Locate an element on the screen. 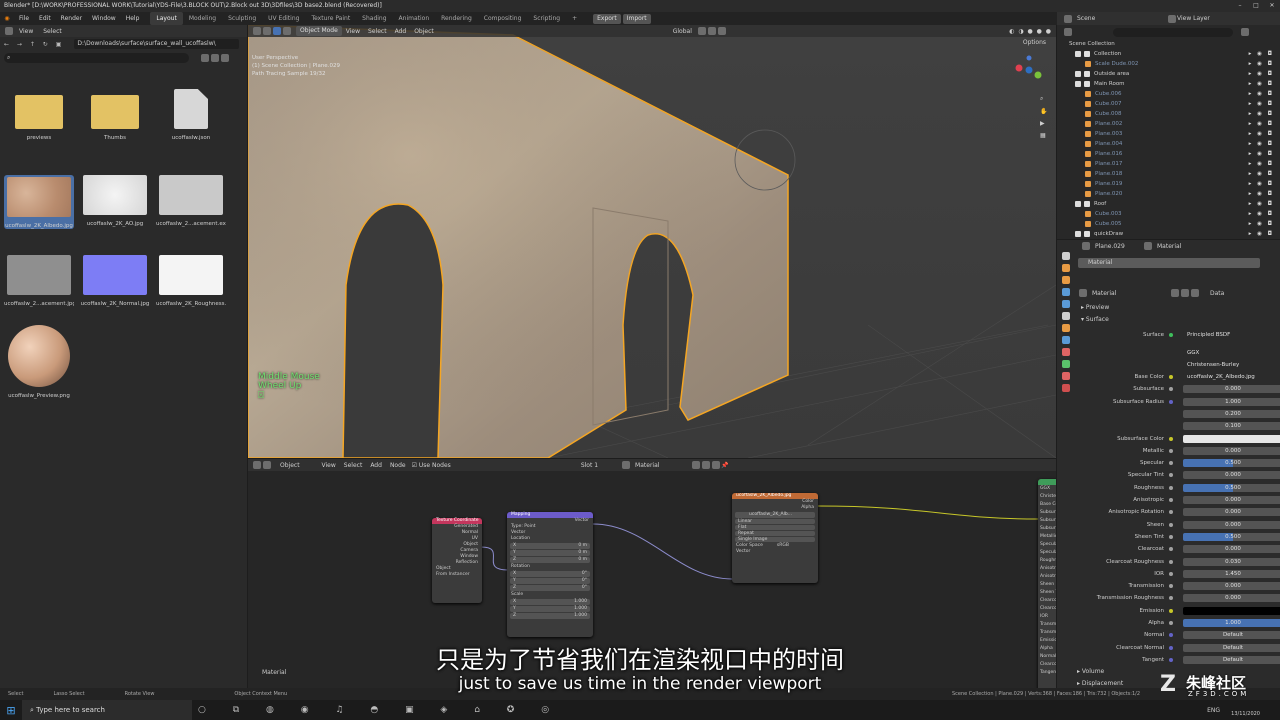  bsdf-socket: Christensen is located at coordinates (1047, 497).